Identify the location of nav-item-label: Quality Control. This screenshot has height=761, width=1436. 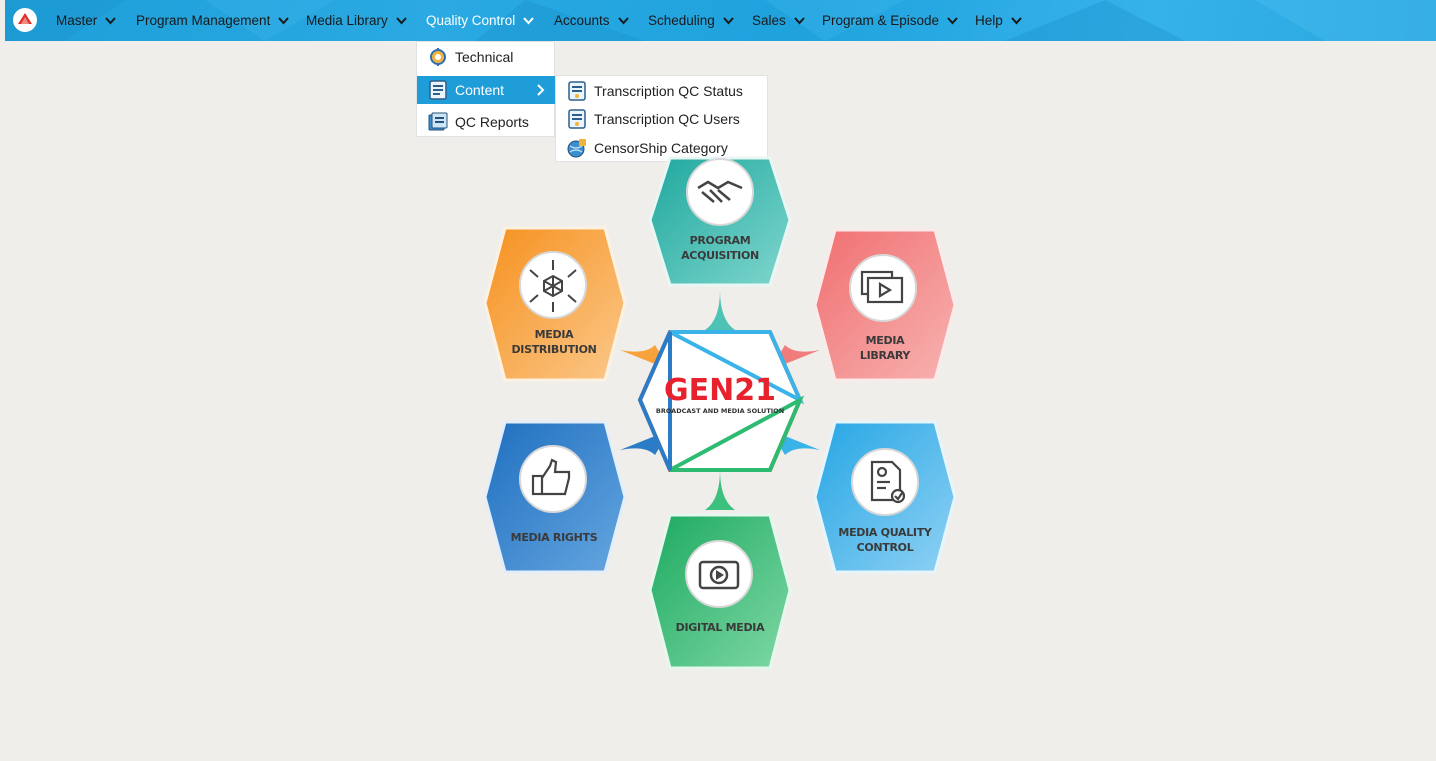
(471, 20).